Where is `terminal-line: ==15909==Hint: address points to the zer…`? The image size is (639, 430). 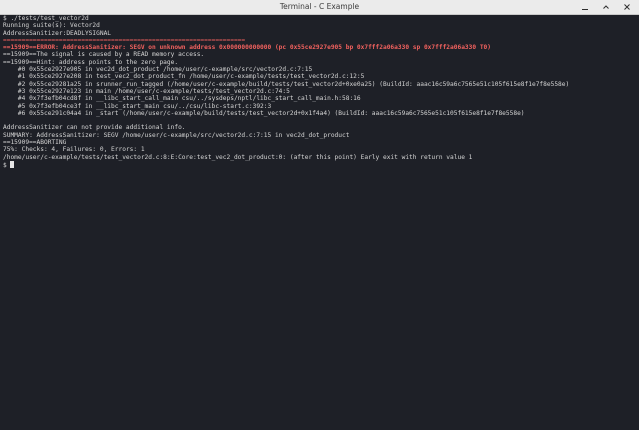 terminal-line: ==15909==Hint: address points to the zer… is located at coordinates (91, 62).